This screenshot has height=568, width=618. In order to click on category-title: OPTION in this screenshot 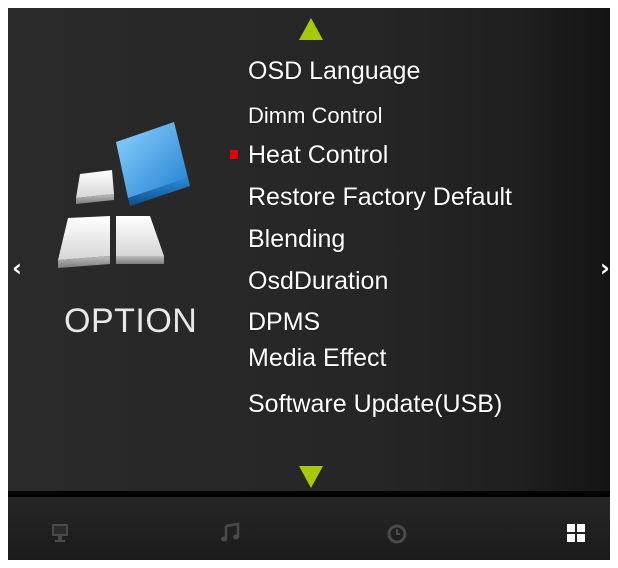, I will do `click(131, 321)`.